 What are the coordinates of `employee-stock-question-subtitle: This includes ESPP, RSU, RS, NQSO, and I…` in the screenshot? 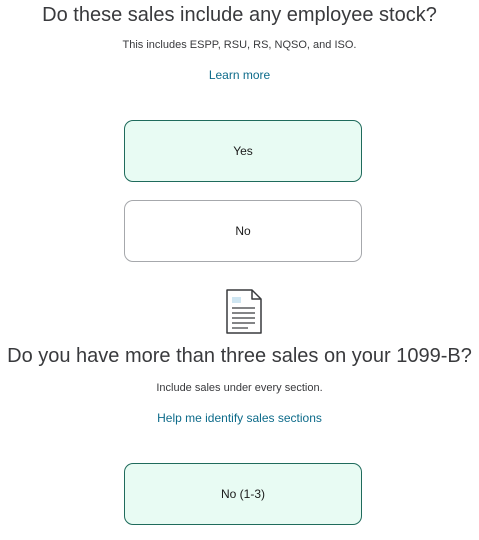 It's located at (239, 45).